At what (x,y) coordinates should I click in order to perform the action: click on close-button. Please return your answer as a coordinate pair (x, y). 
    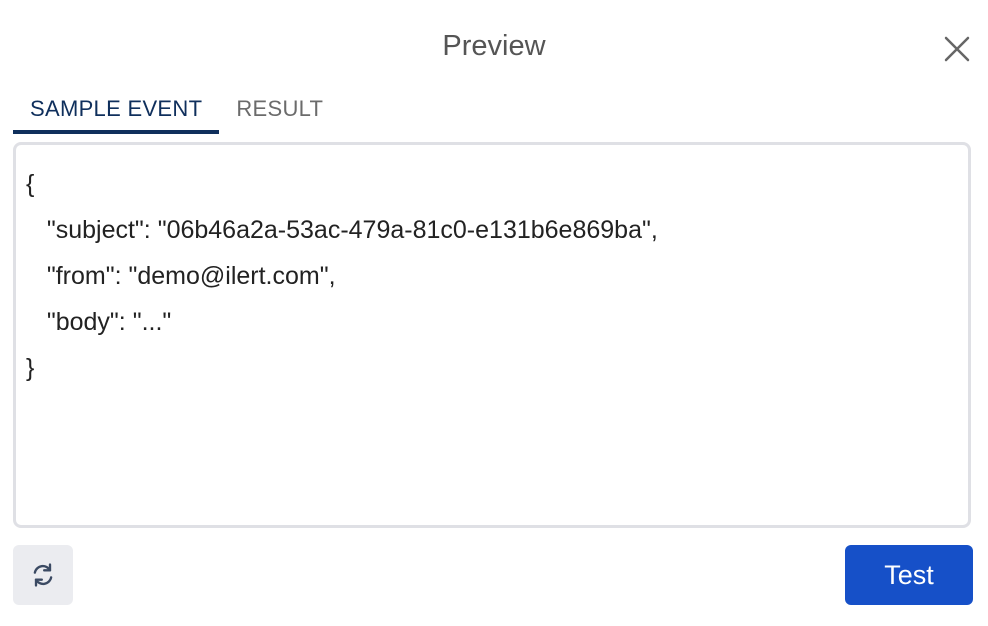
    Looking at the image, I should click on (957, 49).